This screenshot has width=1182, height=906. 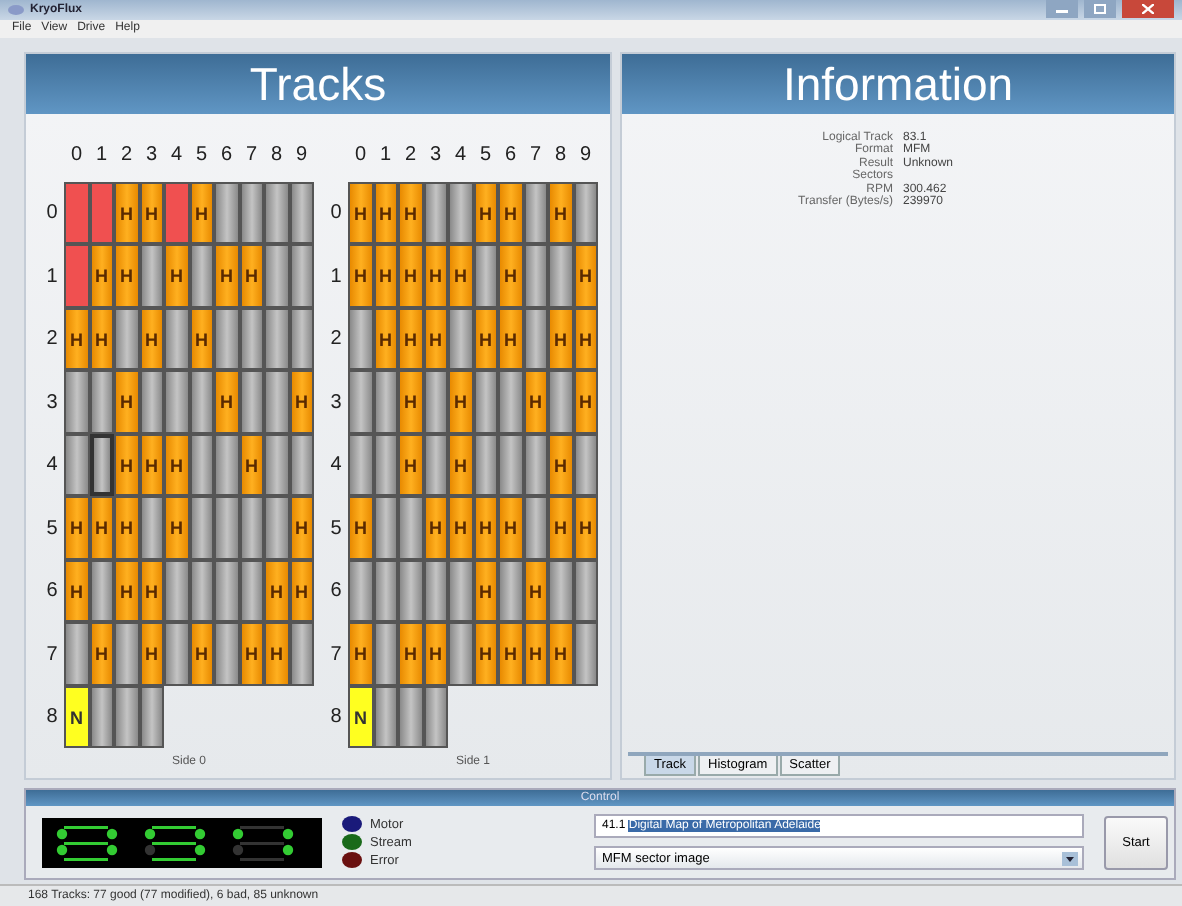 What do you see at coordinates (52, 654) in the screenshot?
I see `row-number: 7` at bounding box center [52, 654].